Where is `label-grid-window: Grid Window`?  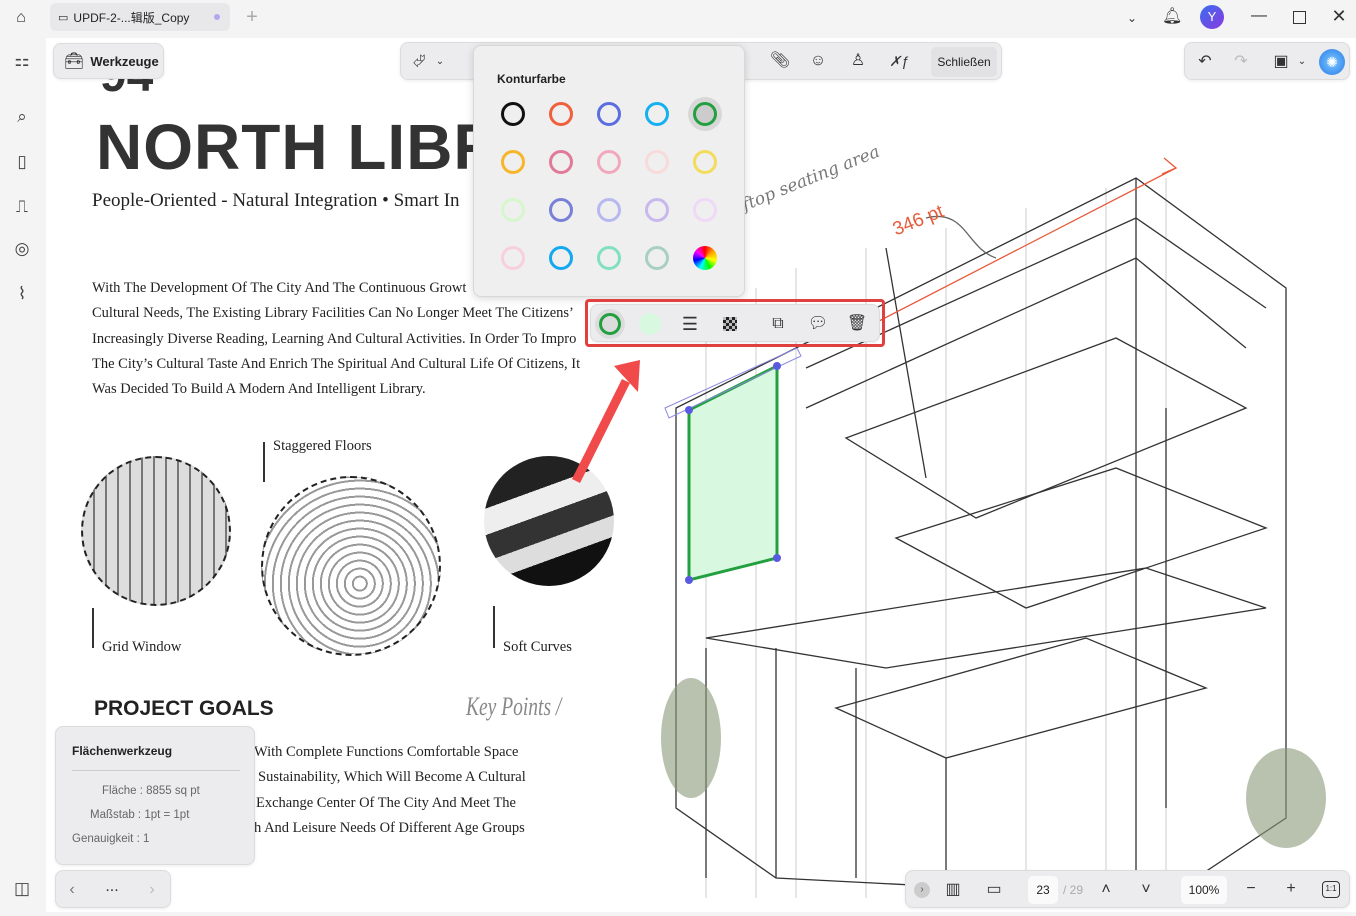
label-grid-window: Grid Window is located at coordinates (142, 647).